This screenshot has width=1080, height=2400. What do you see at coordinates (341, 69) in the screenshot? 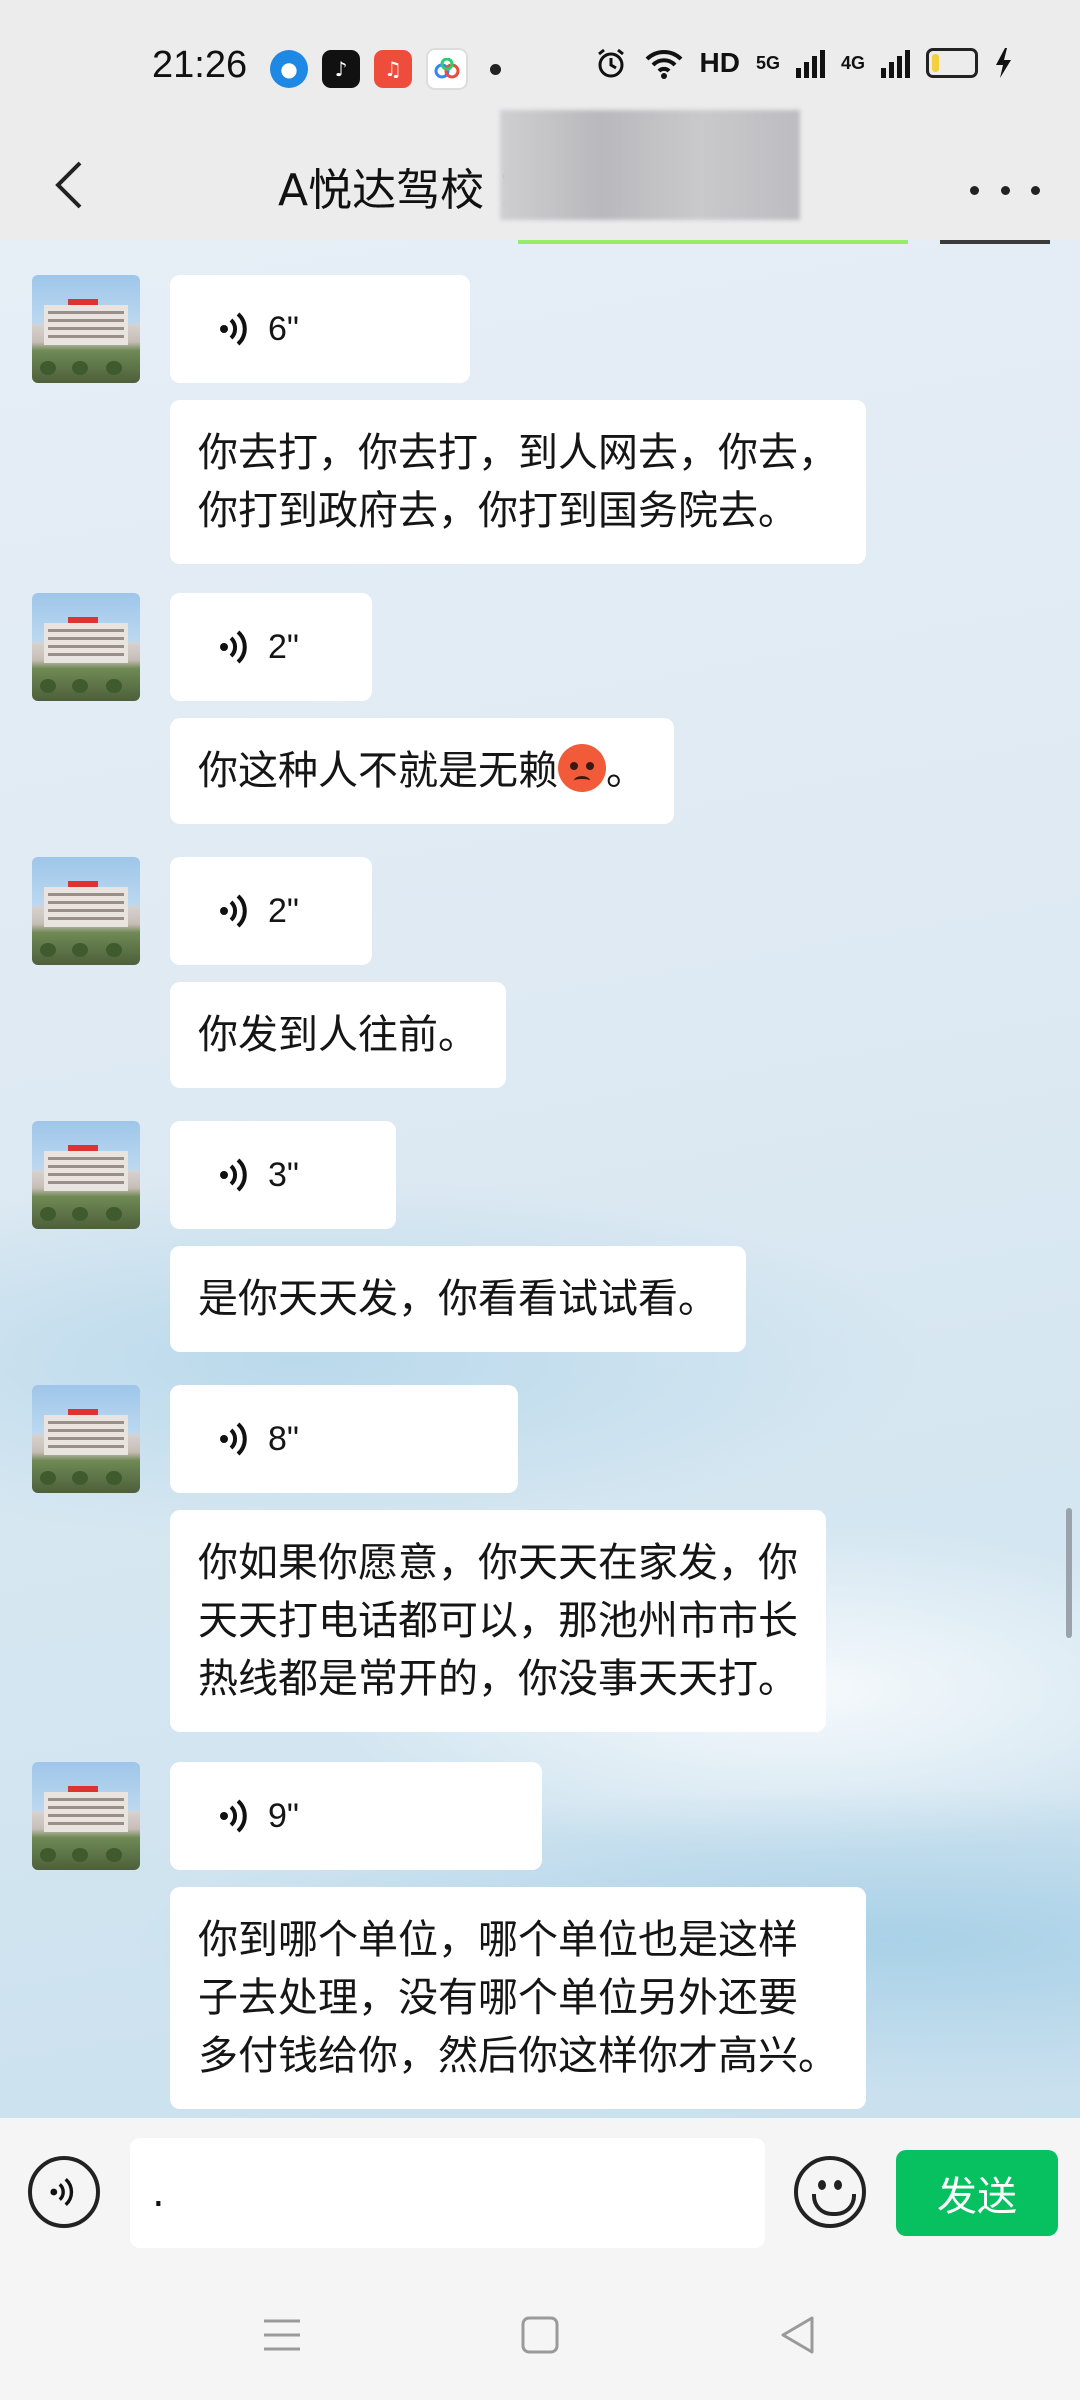
I see `tiktok-icon: ♪` at bounding box center [341, 69].